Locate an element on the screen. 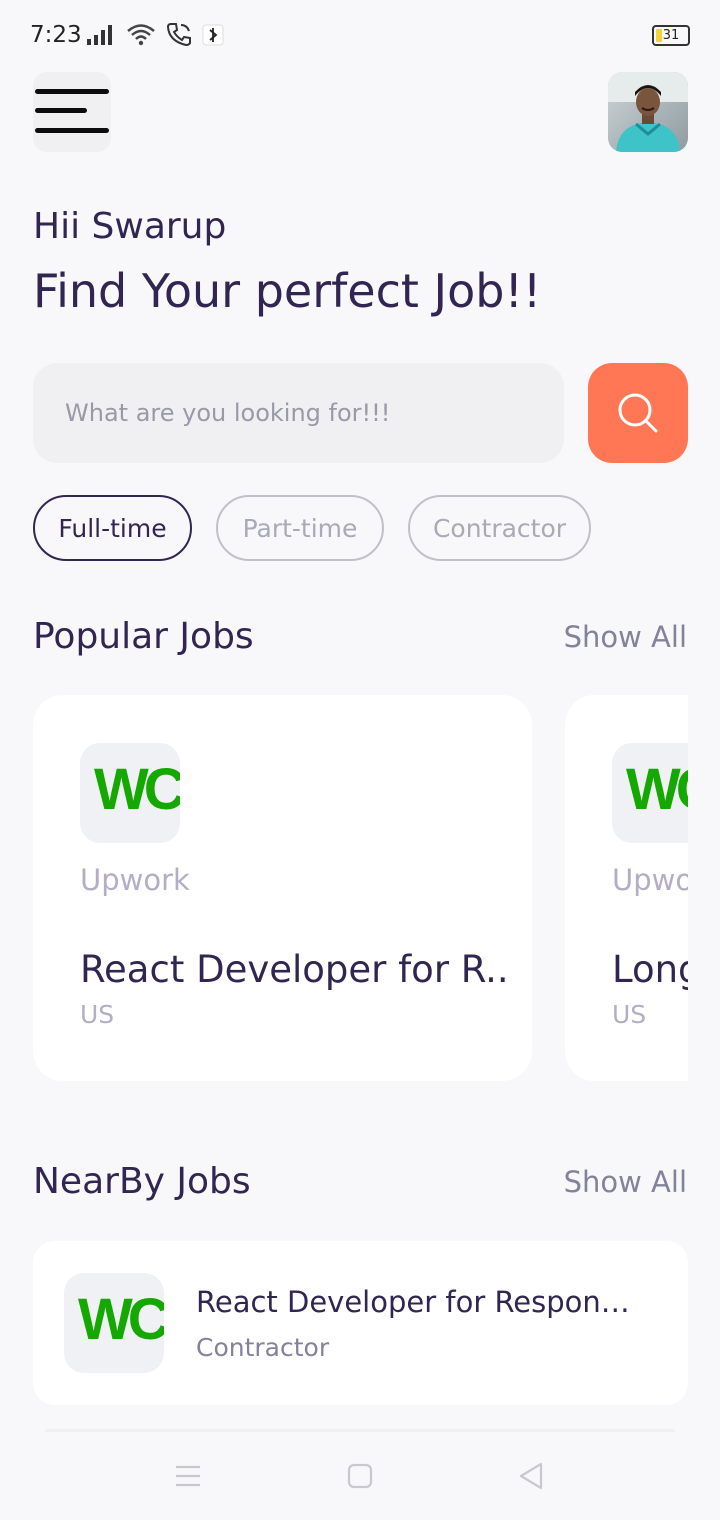 The height and width of the screenshot is (1520, 720). popular-job-card: WC Upwo Long US is located at coordinates (626, 888).